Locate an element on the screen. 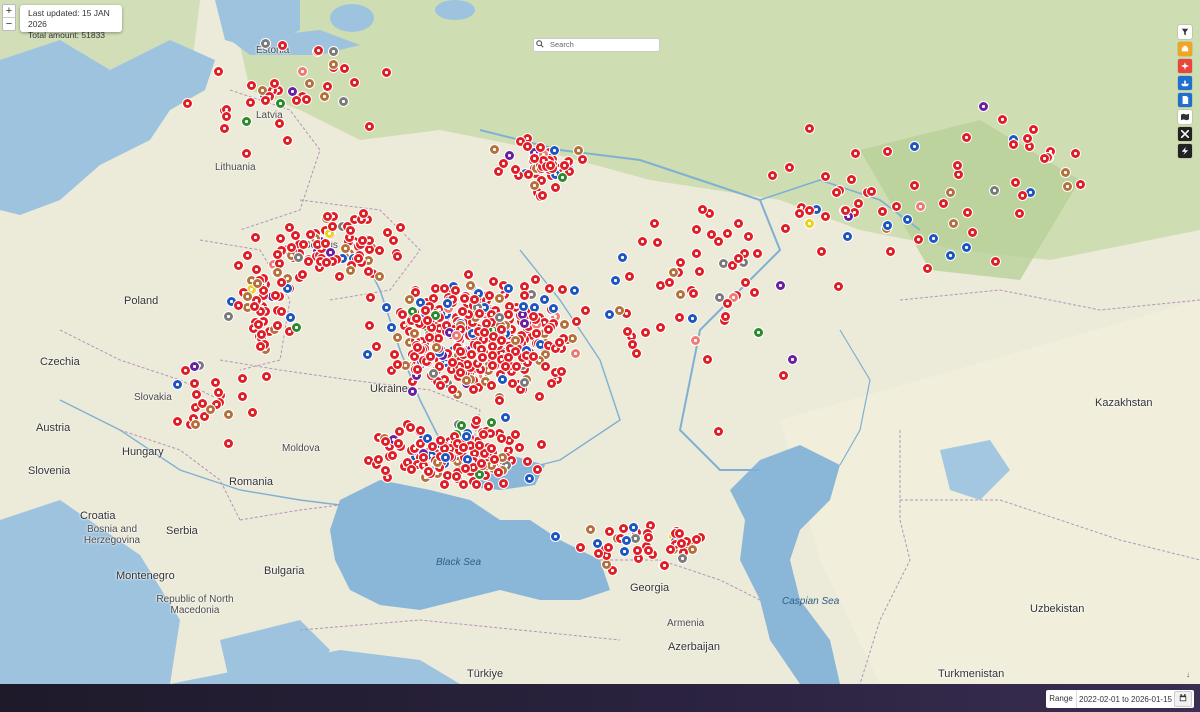 This screenshot has height=712, width=1200. explosion-icon is located at coordinates (1185, 66).